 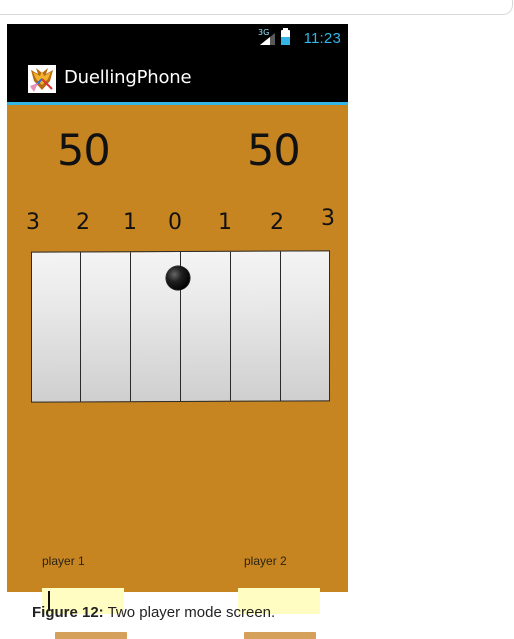 What do you see at coordinates (265, 561) in the screenshot?
I see `player-2-label: player 2` at bounding box center [265, 561].